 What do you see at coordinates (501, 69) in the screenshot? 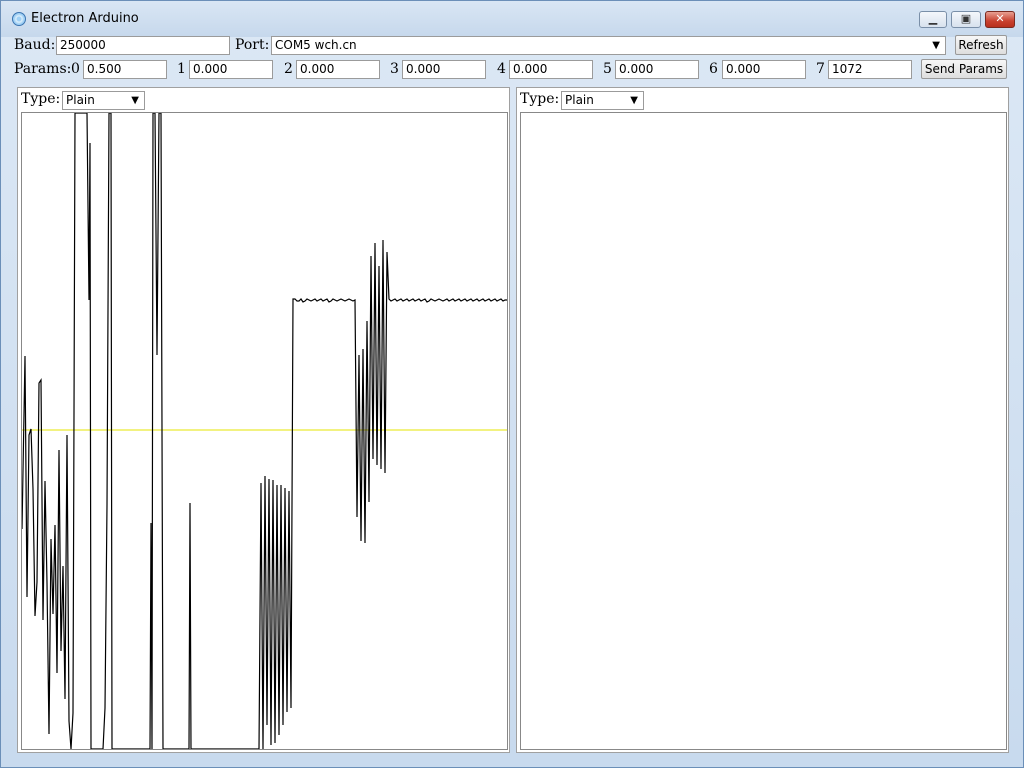
I see `param-index-4: 4` at bounding box center [501, 69].